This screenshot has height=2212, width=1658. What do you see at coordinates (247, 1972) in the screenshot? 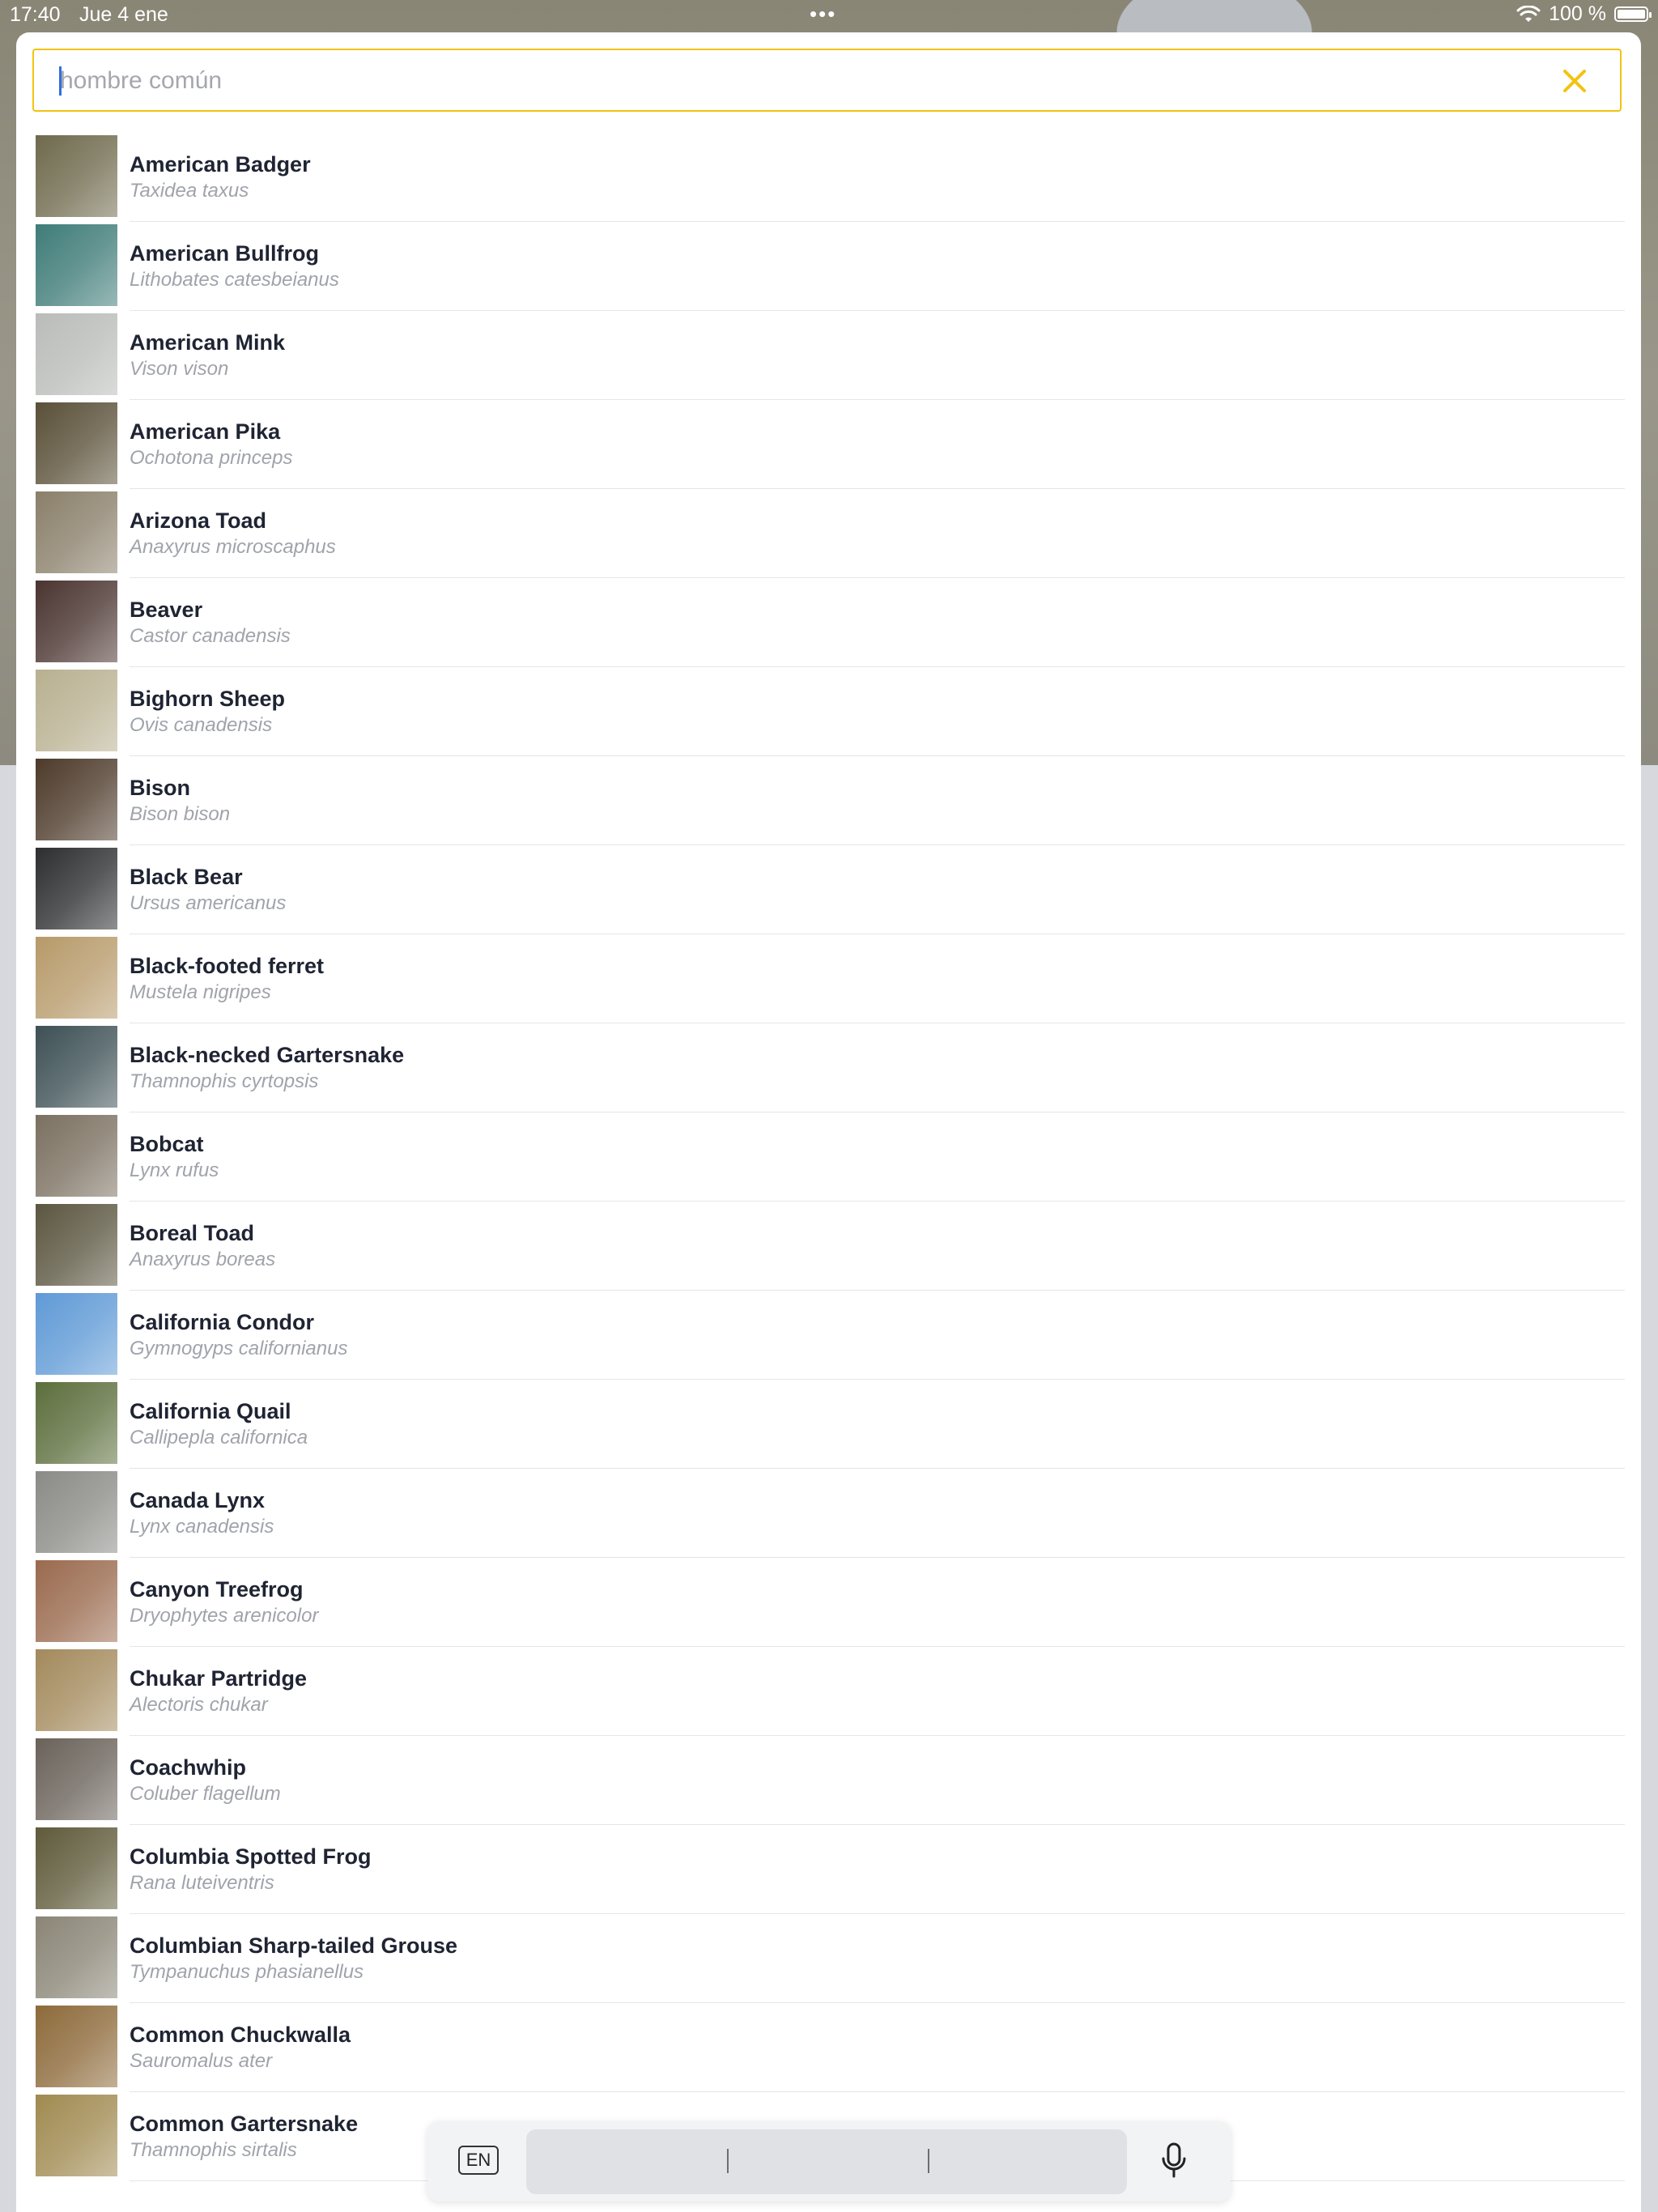
I see `species-scientific-name: Tympanuchus phasianellus` at bounding box center [247, 1972].